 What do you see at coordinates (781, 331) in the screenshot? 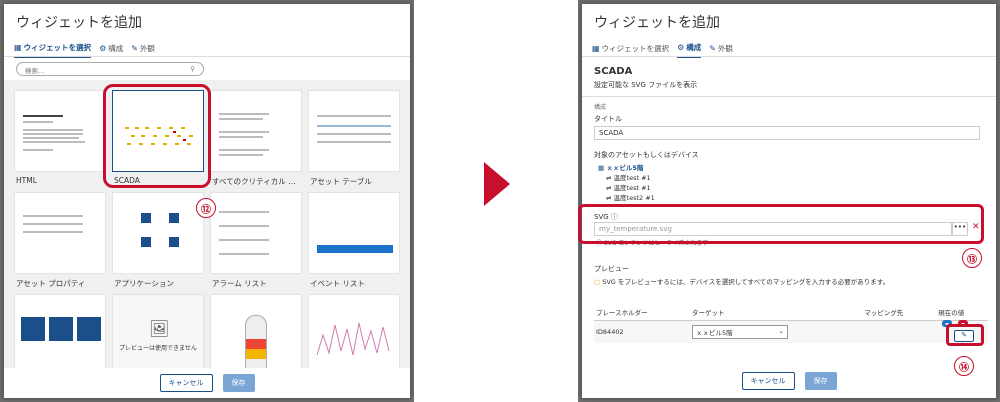
I see `chevron-down-icon: ⌄` at bounding box center [781, 331].